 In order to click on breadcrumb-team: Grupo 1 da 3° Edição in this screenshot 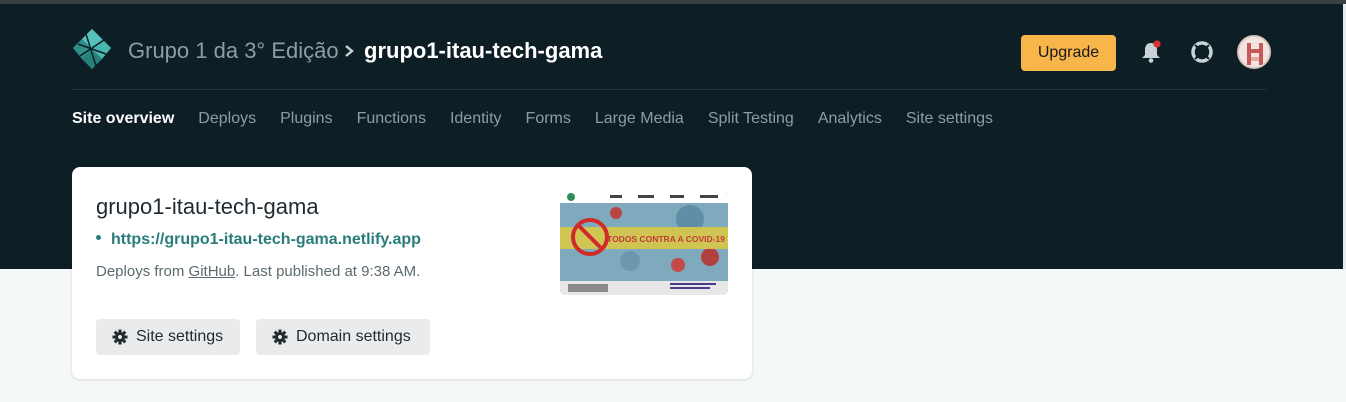, I will do `click(233, 51)`.